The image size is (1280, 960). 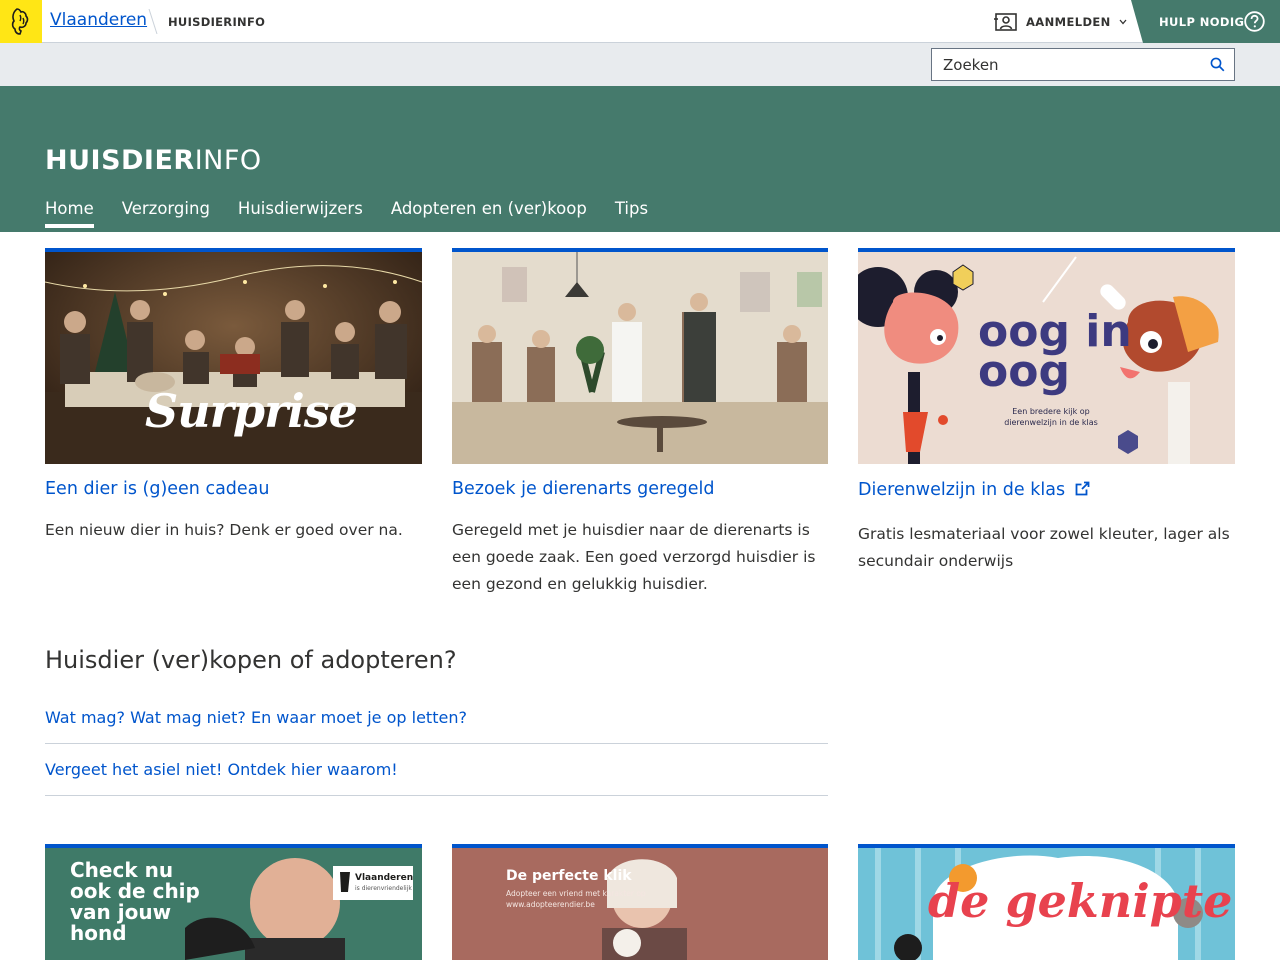 I want to click on teaser-card, so click(x=640, y=356).